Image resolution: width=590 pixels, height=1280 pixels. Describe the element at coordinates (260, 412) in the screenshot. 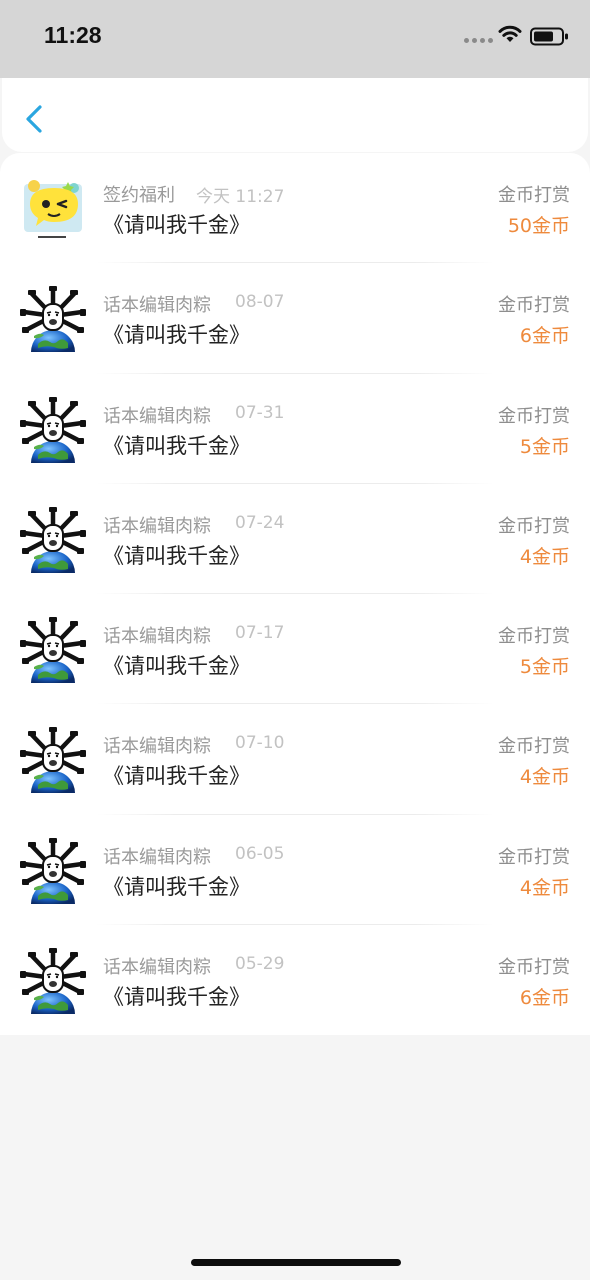

I see `record-date: 07-31` at that location.